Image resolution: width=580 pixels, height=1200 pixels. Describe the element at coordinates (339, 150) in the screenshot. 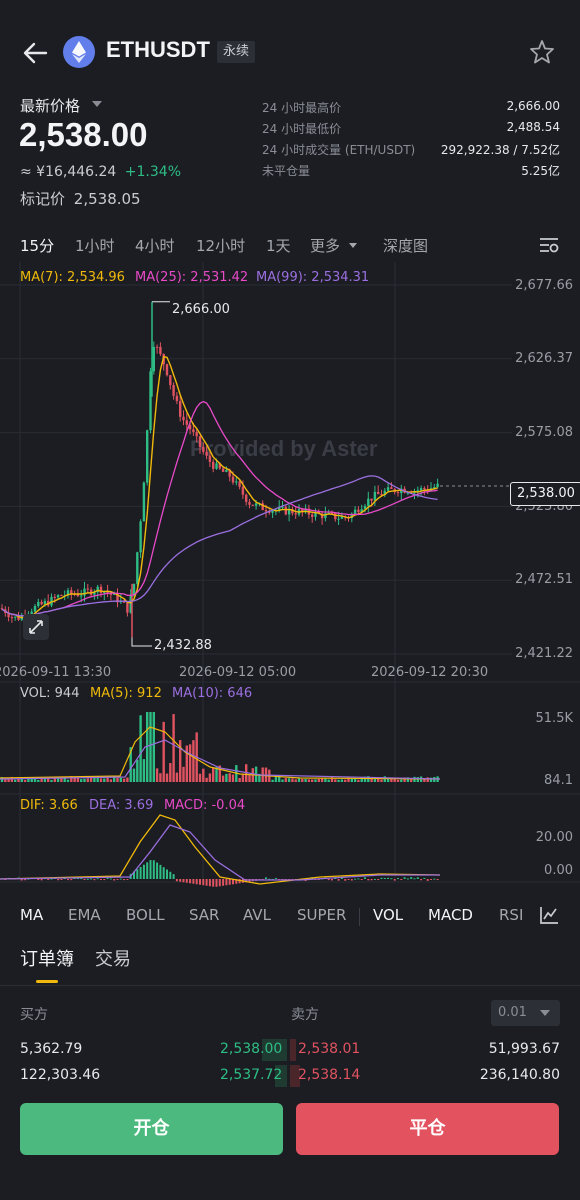

I see `stat-volume-label: 24 小时成交量 (ETH/USDT)` at that location.